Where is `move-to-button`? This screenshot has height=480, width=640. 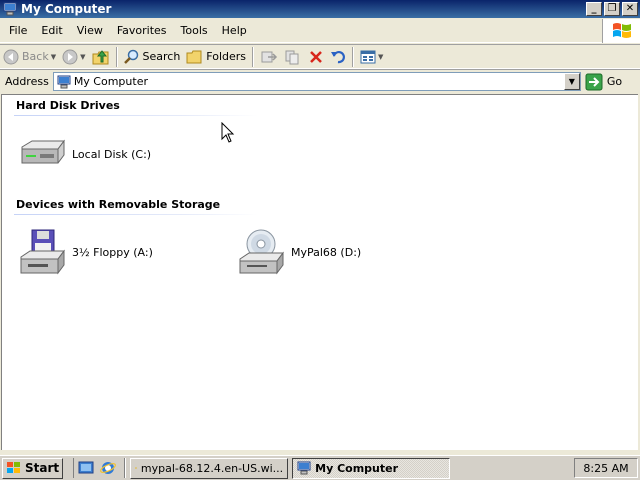 move-to-button is located at coordinates (269, 57).